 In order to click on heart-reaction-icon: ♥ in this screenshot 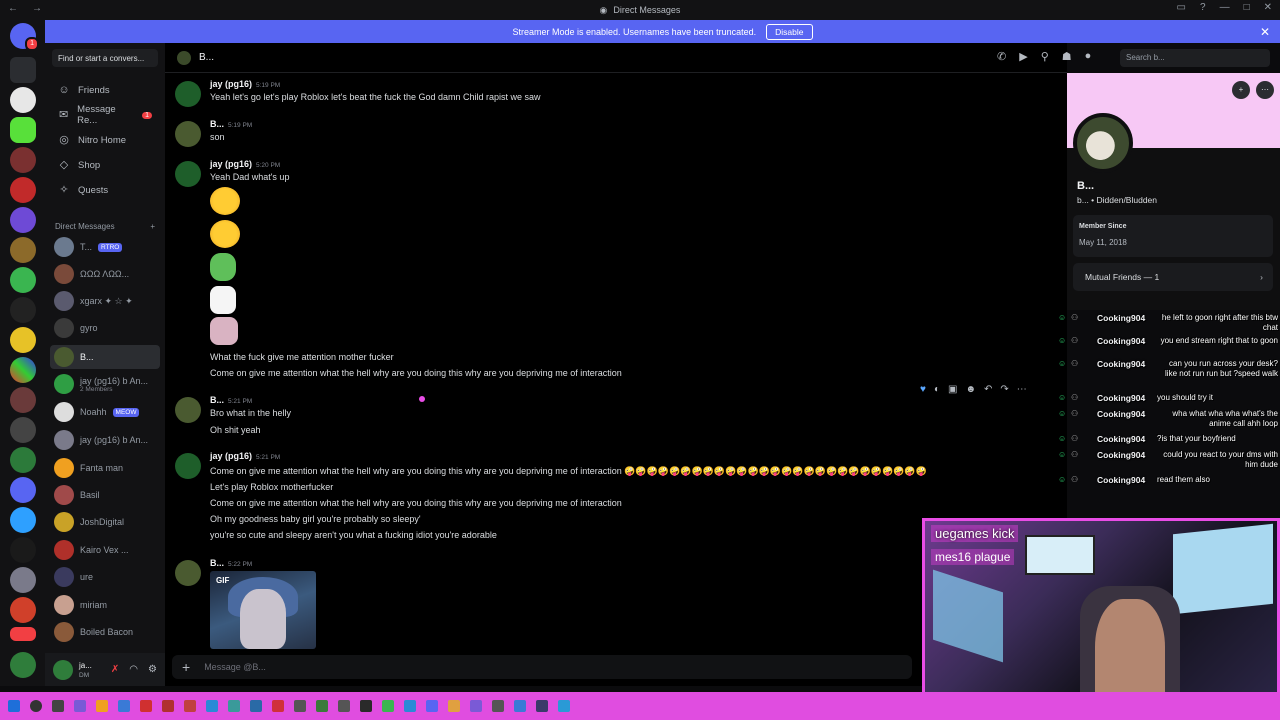, I will do `click(923, 389)`.